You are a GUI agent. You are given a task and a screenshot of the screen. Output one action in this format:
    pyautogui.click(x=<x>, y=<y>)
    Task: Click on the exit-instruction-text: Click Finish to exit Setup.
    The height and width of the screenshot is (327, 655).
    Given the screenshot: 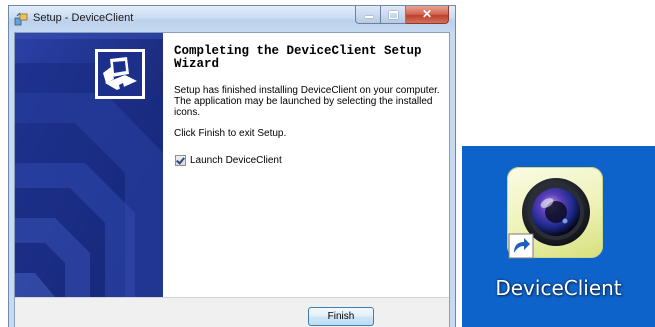 What is the action you would take?
    pyautogui.click(x=230, y=133)
    